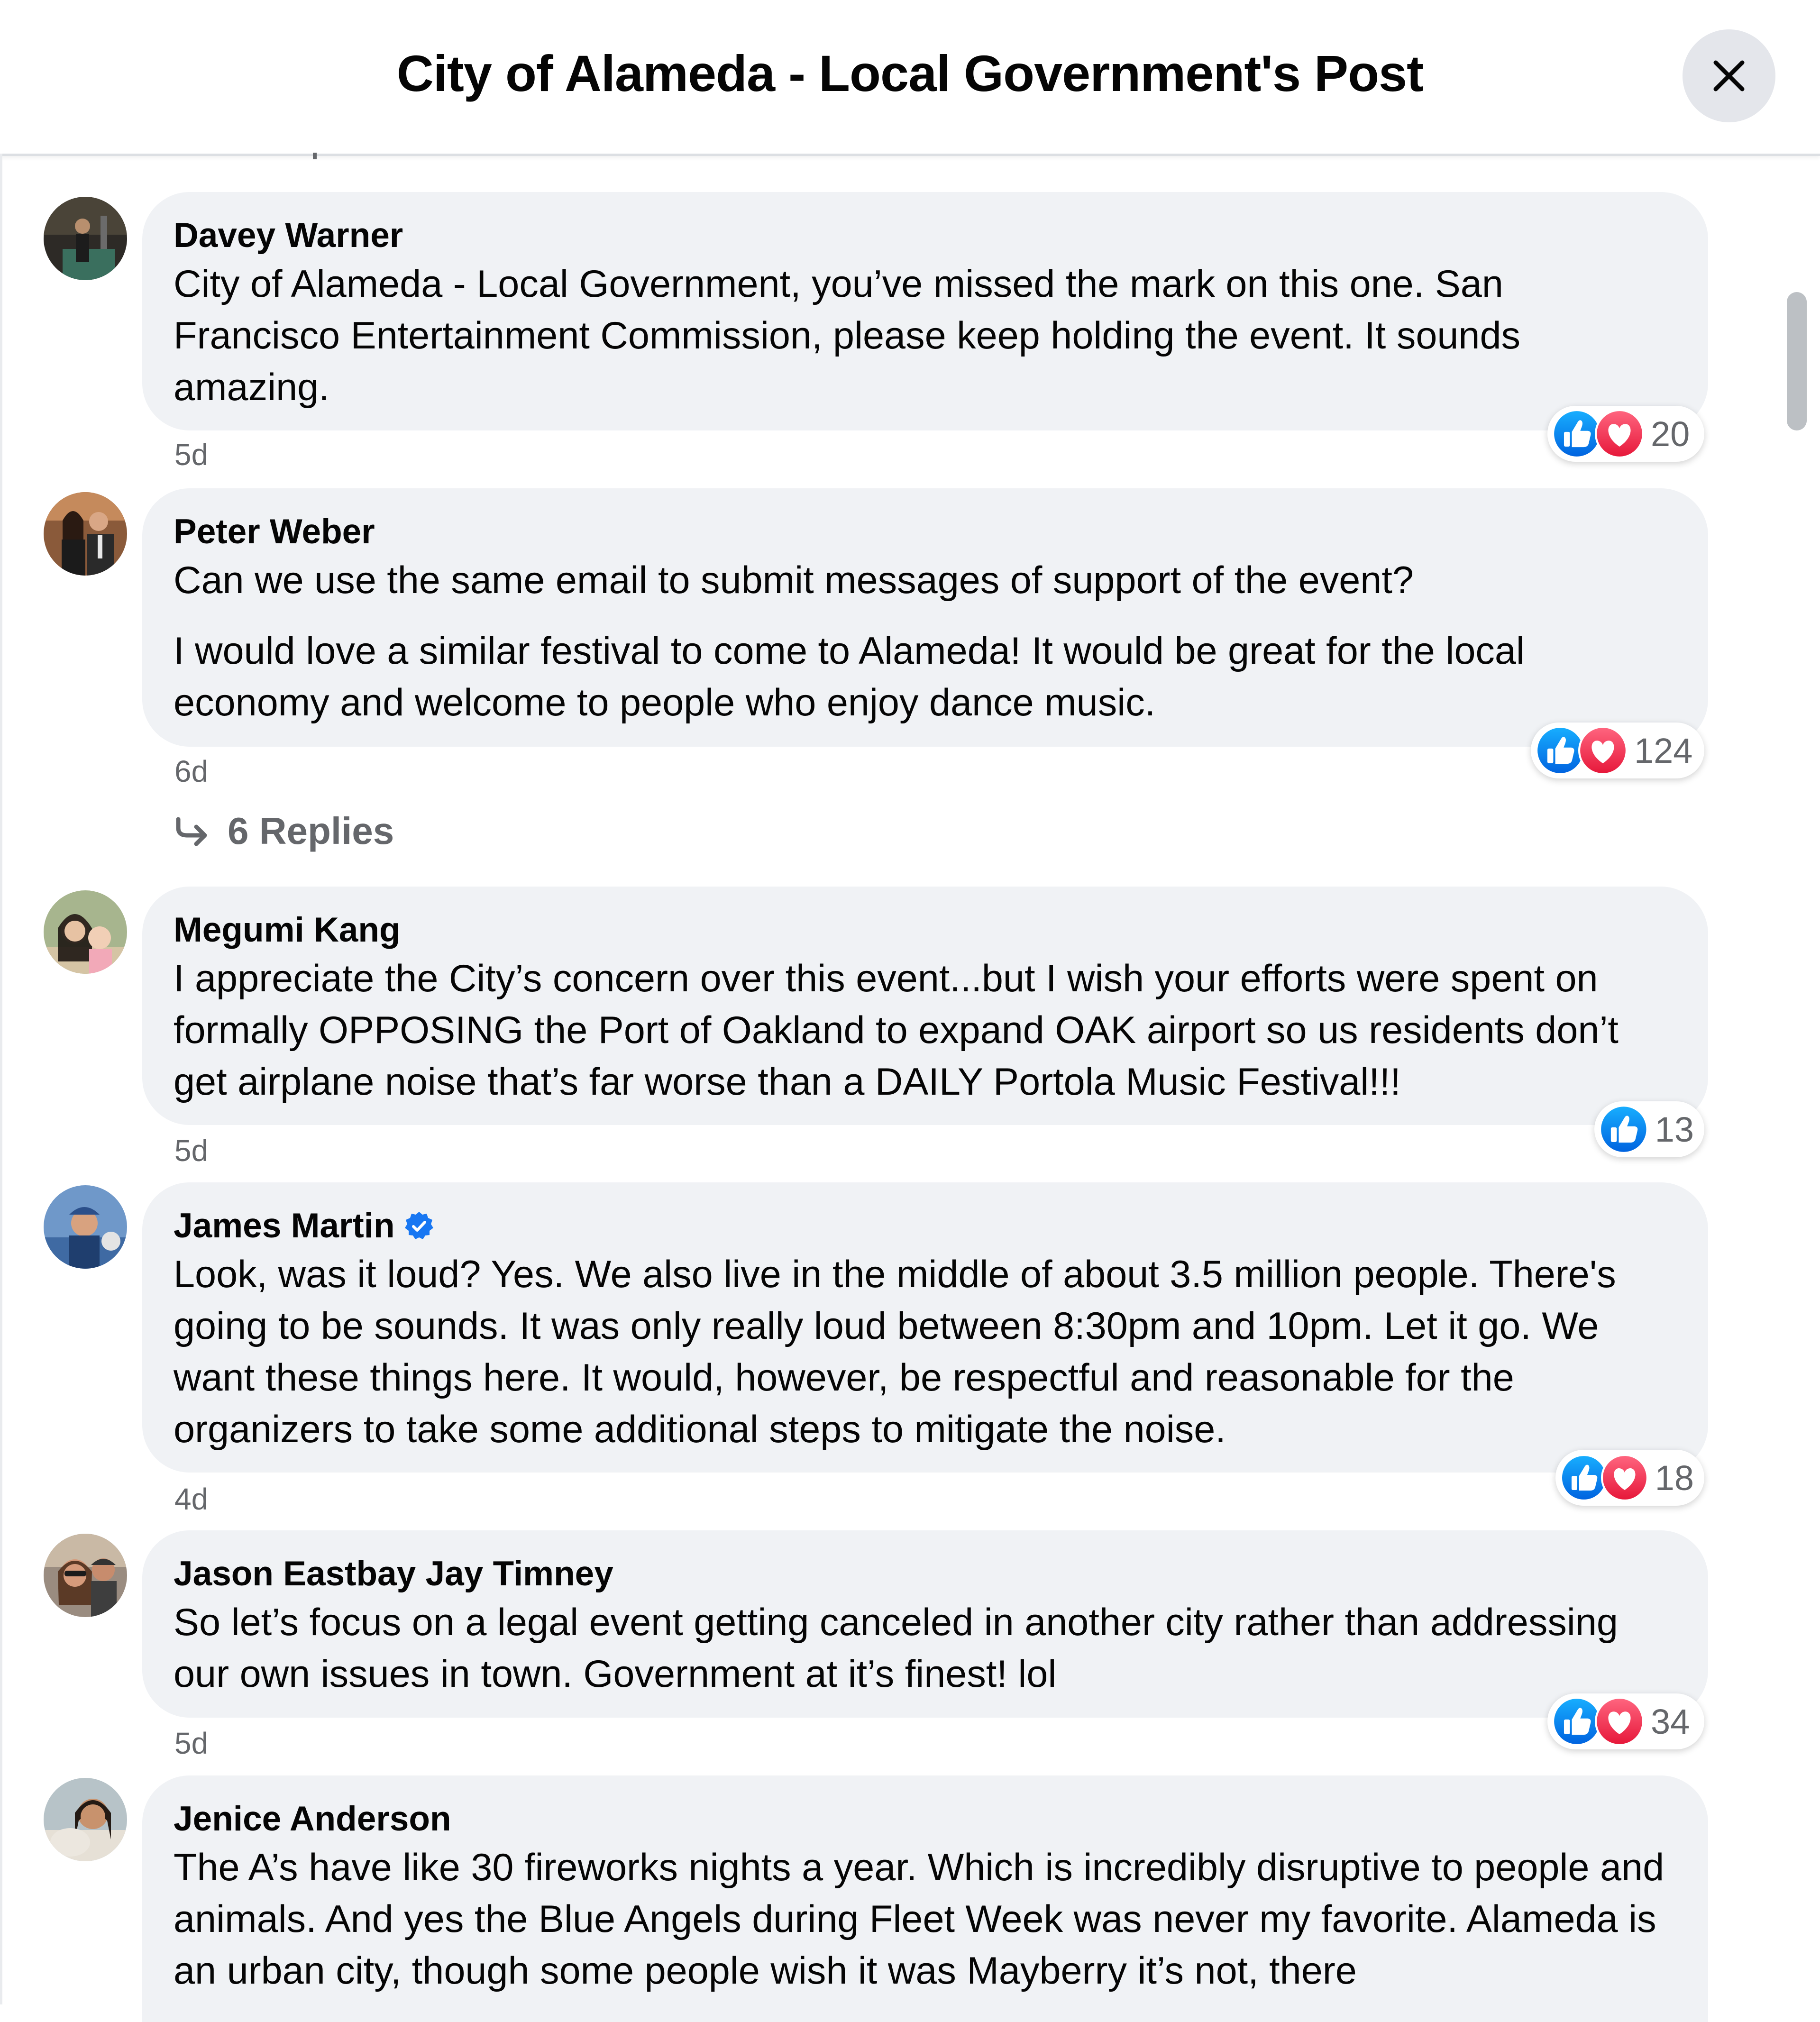 The height and width of the screenshot is (2022, 1820). I want to click on reaction-summary: 34, so click(1625, 1721).